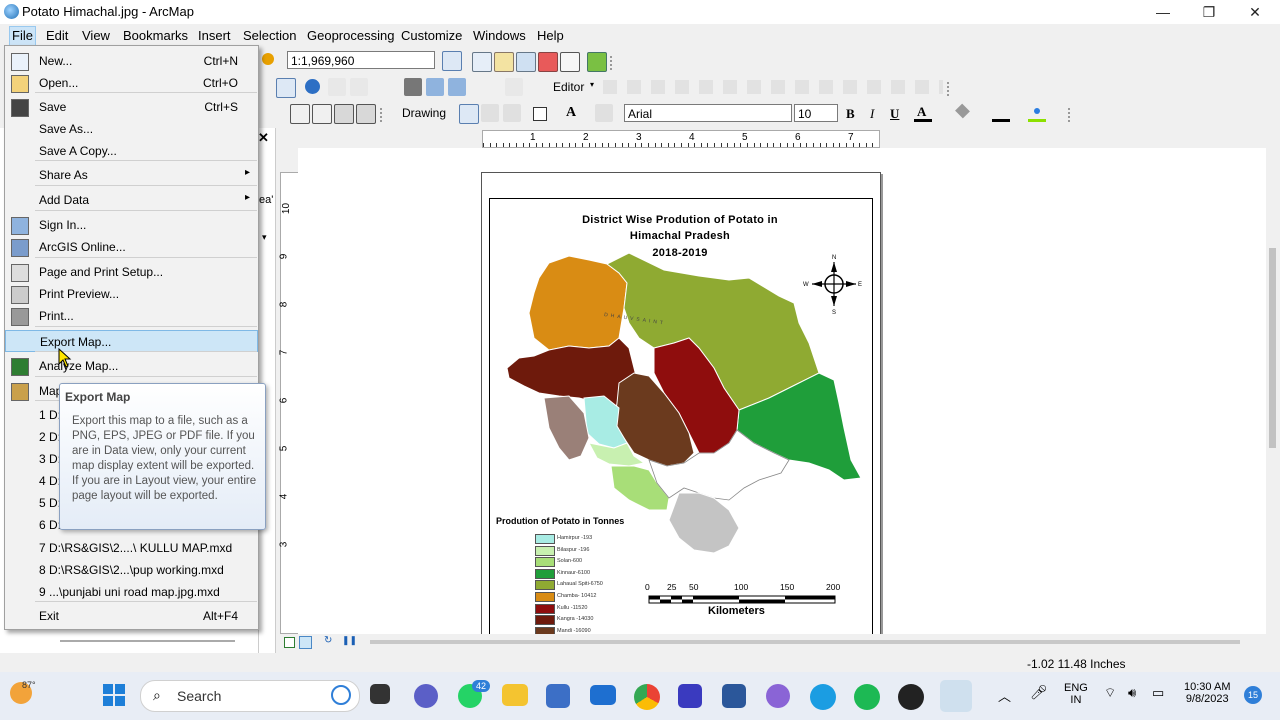 This screenshot has width=1280, height=720. Describe the element at coordinates (131, 570) in the screenshot. I see `file-menu-item-8-d-rs-gis-2-pup-working-mxd: 8 D:\RS&GIS\2...\pup working.mxd` at that location.